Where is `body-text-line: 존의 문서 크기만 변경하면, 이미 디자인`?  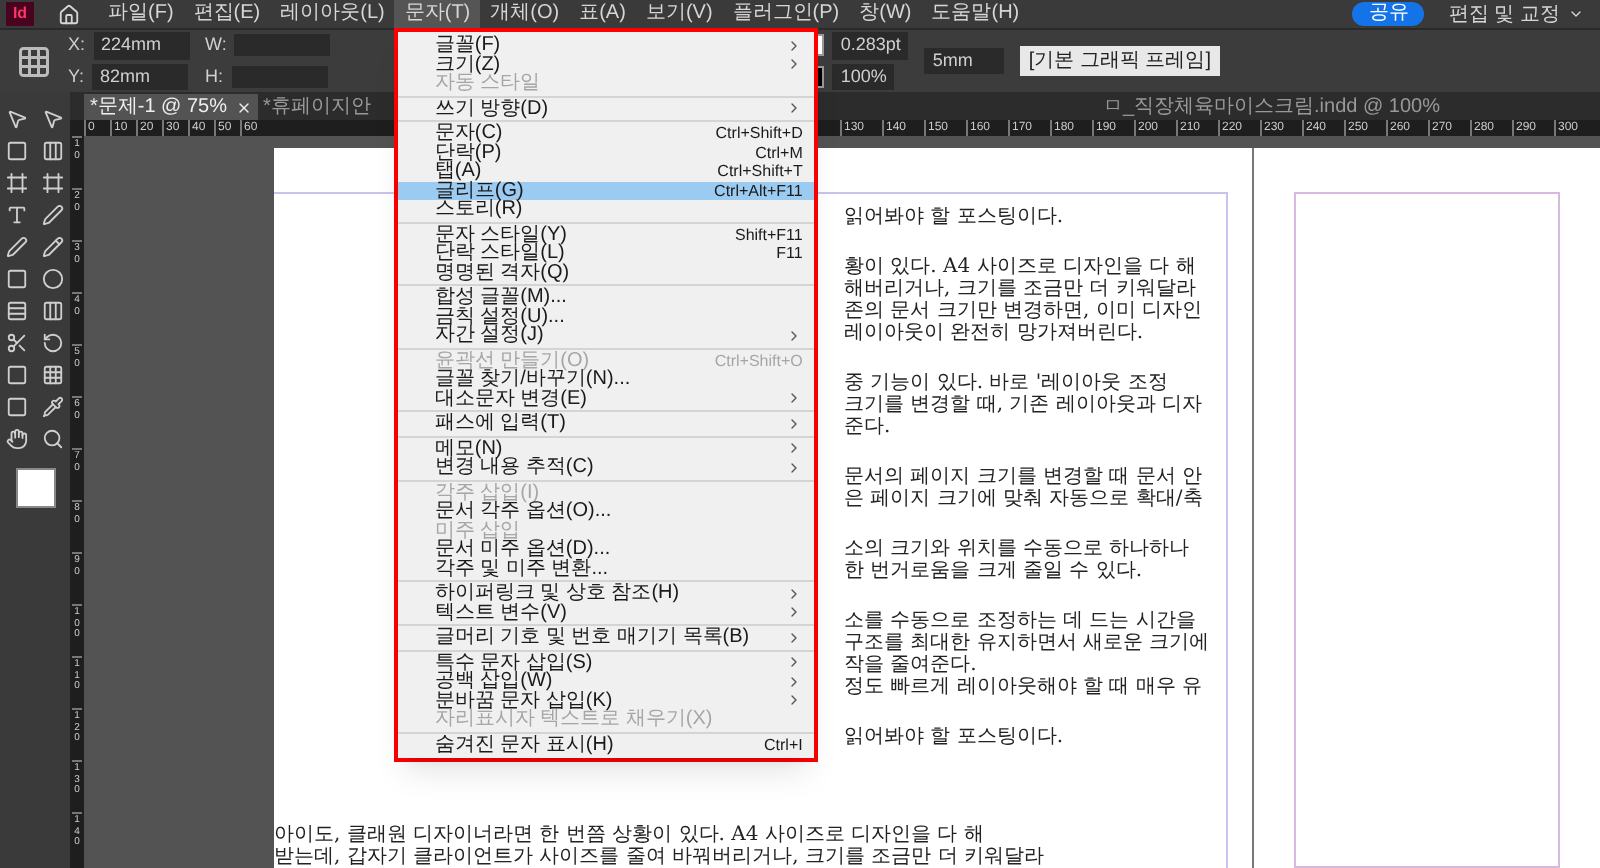
body-text-line: 존의 문서 크기만 변경하면, 이미 디자인 is located at coordinates (1024, 311).